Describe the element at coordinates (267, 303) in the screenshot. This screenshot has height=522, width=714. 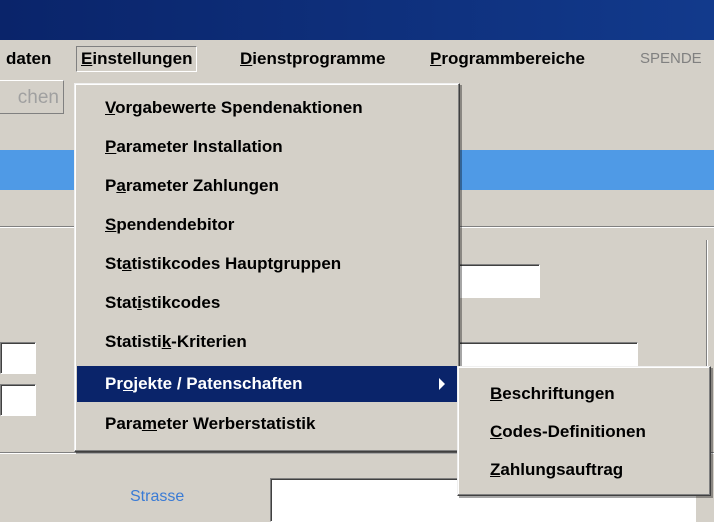
I see `menu-item-statistikcodes: Statistikcodes` at that location.